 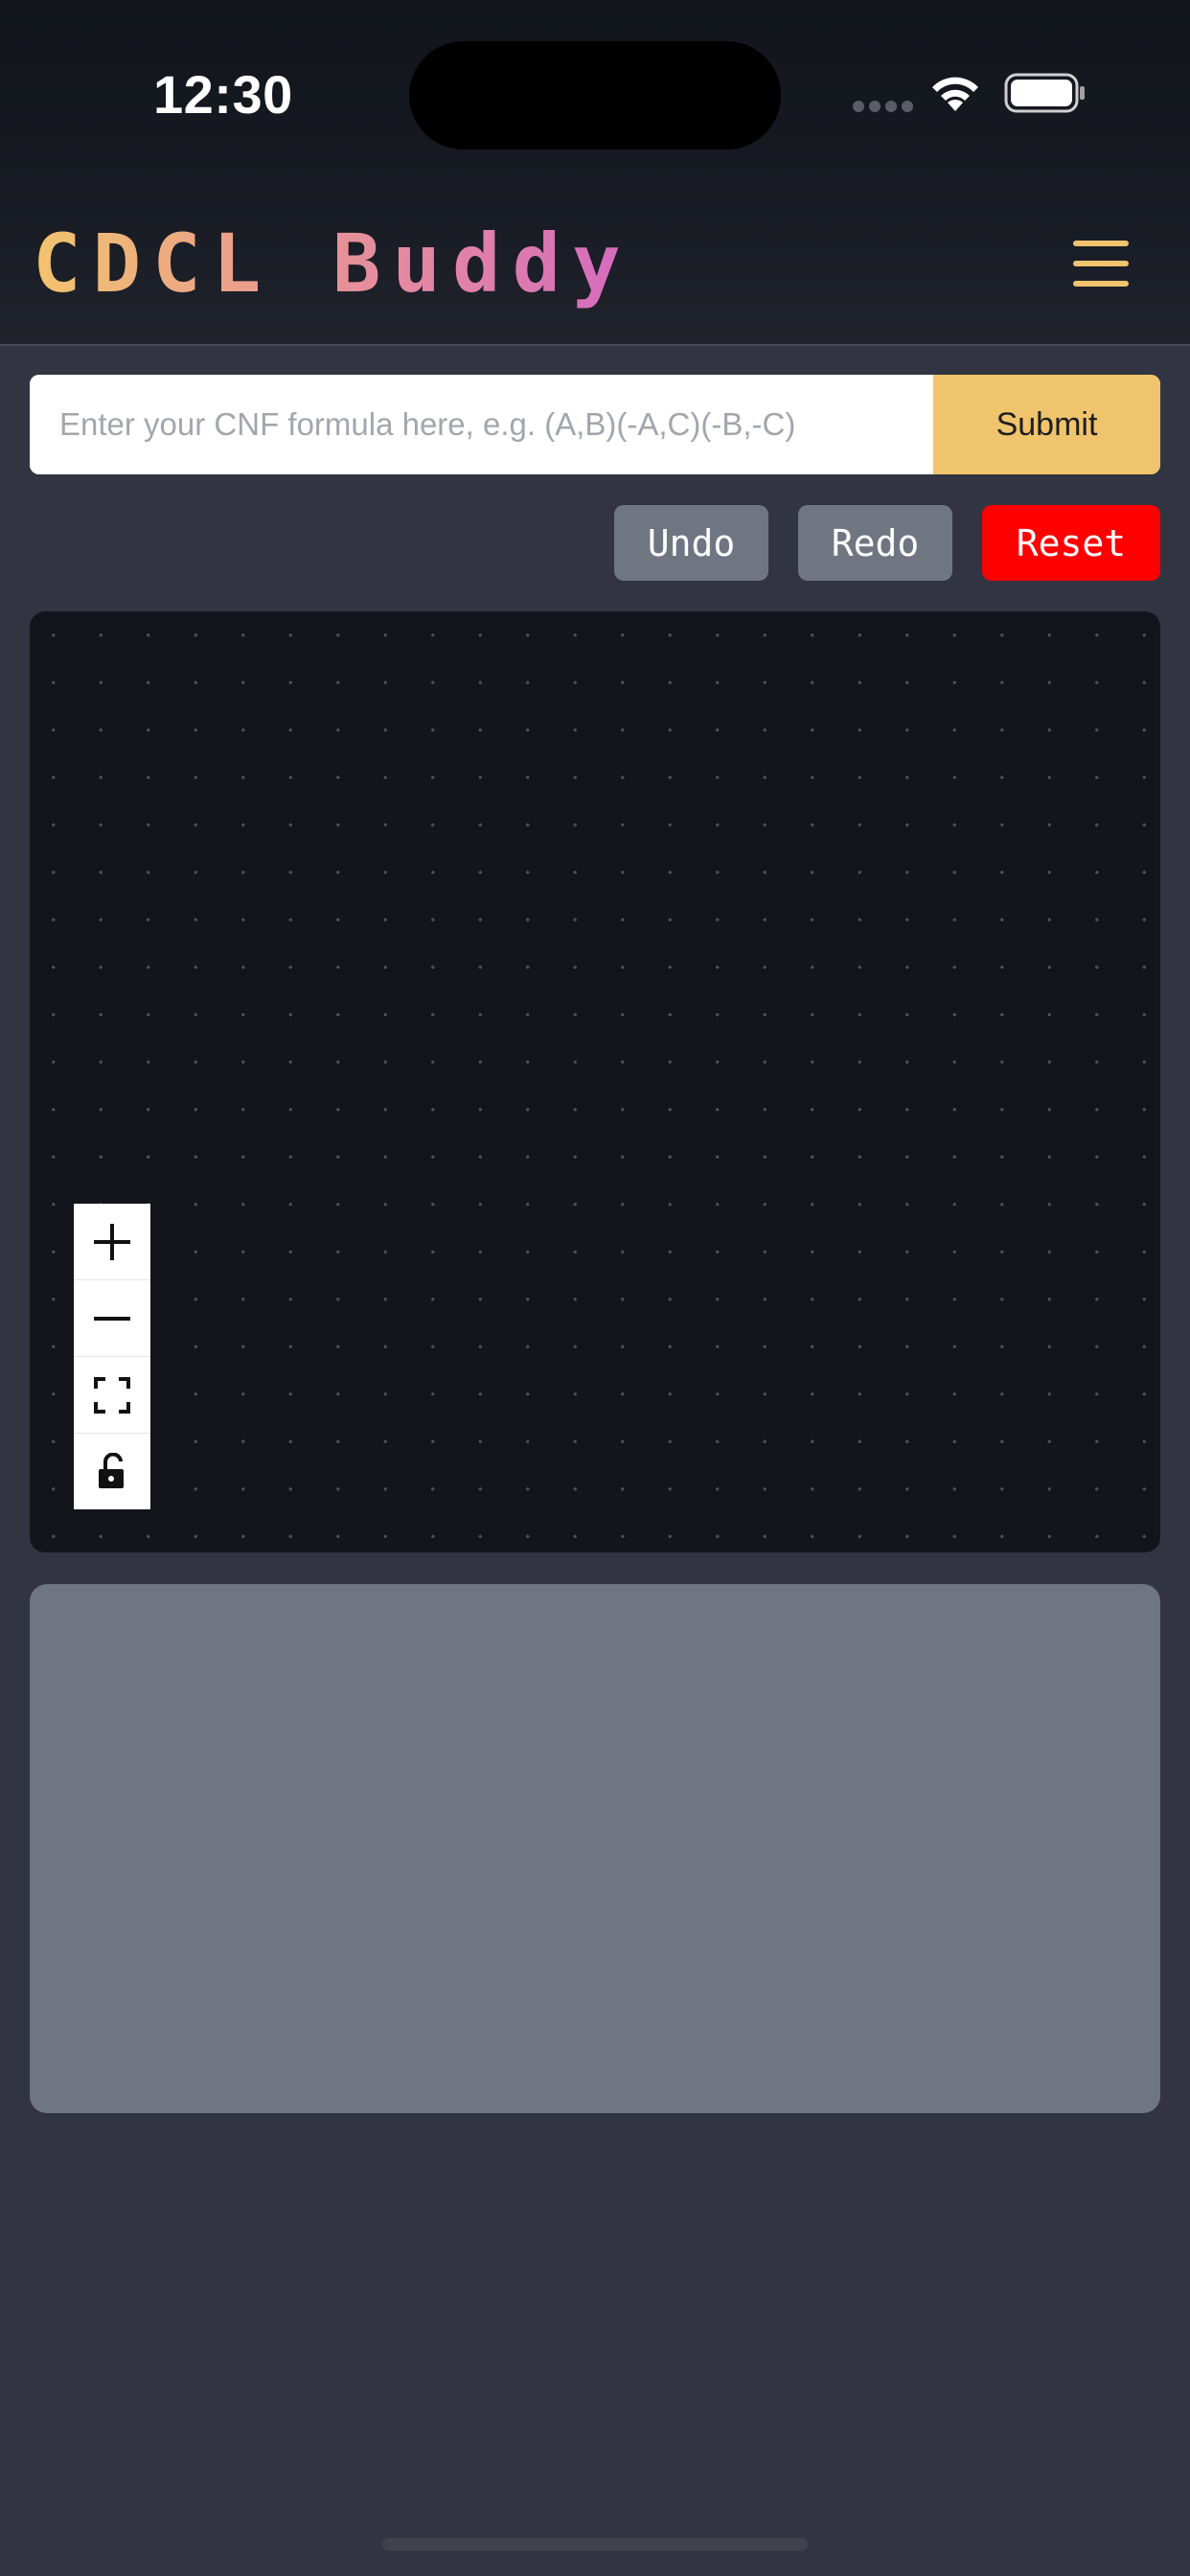 I want to click on minus-icon, so click(x=112, y=1318).